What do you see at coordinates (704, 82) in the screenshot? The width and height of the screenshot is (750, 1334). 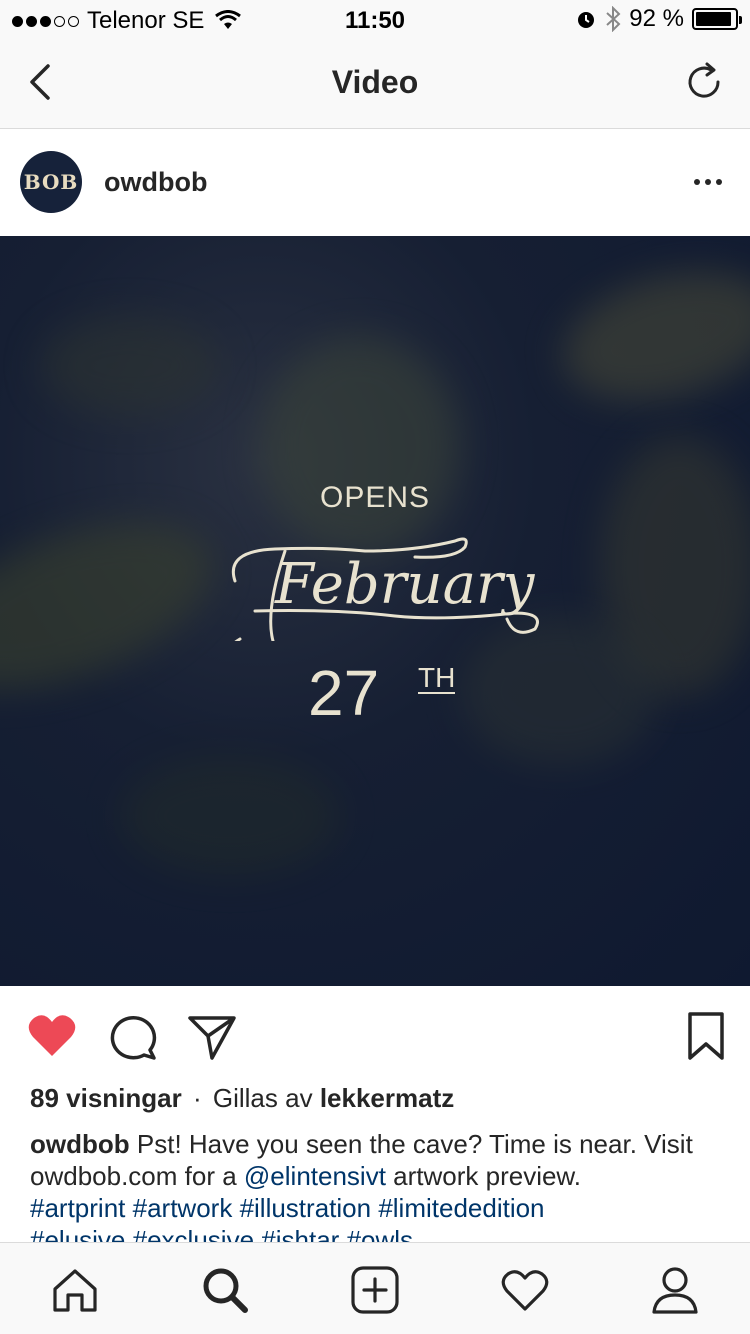 I see `refresh-icon` at bounding box center [704, 82].